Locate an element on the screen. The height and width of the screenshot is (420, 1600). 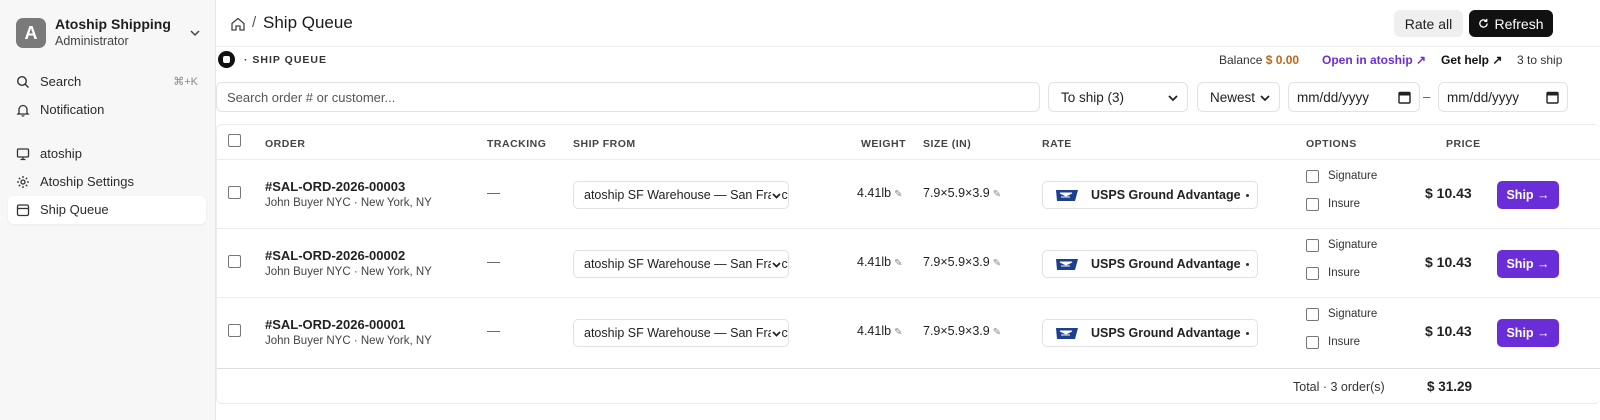
sidebar-item-label: Atoship Settings is located at coordinates (87, 181).